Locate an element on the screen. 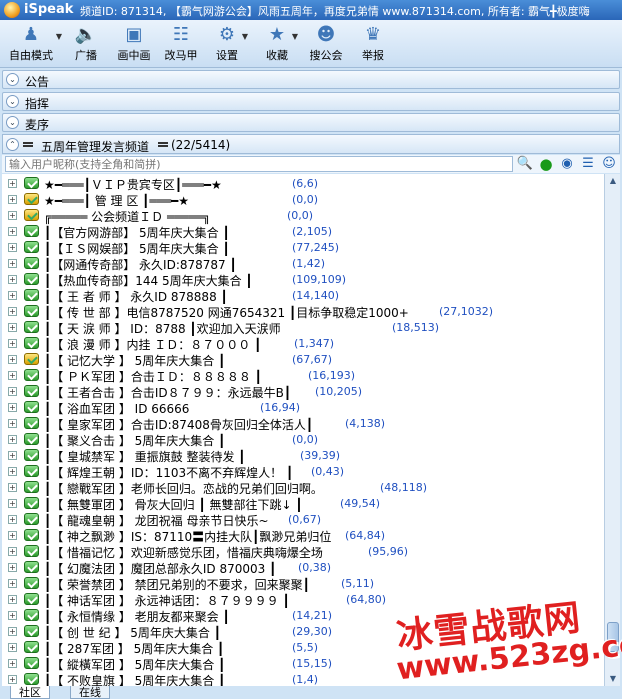  command-panel: ⌄ 指挥 is located at coordinates (311, 101).